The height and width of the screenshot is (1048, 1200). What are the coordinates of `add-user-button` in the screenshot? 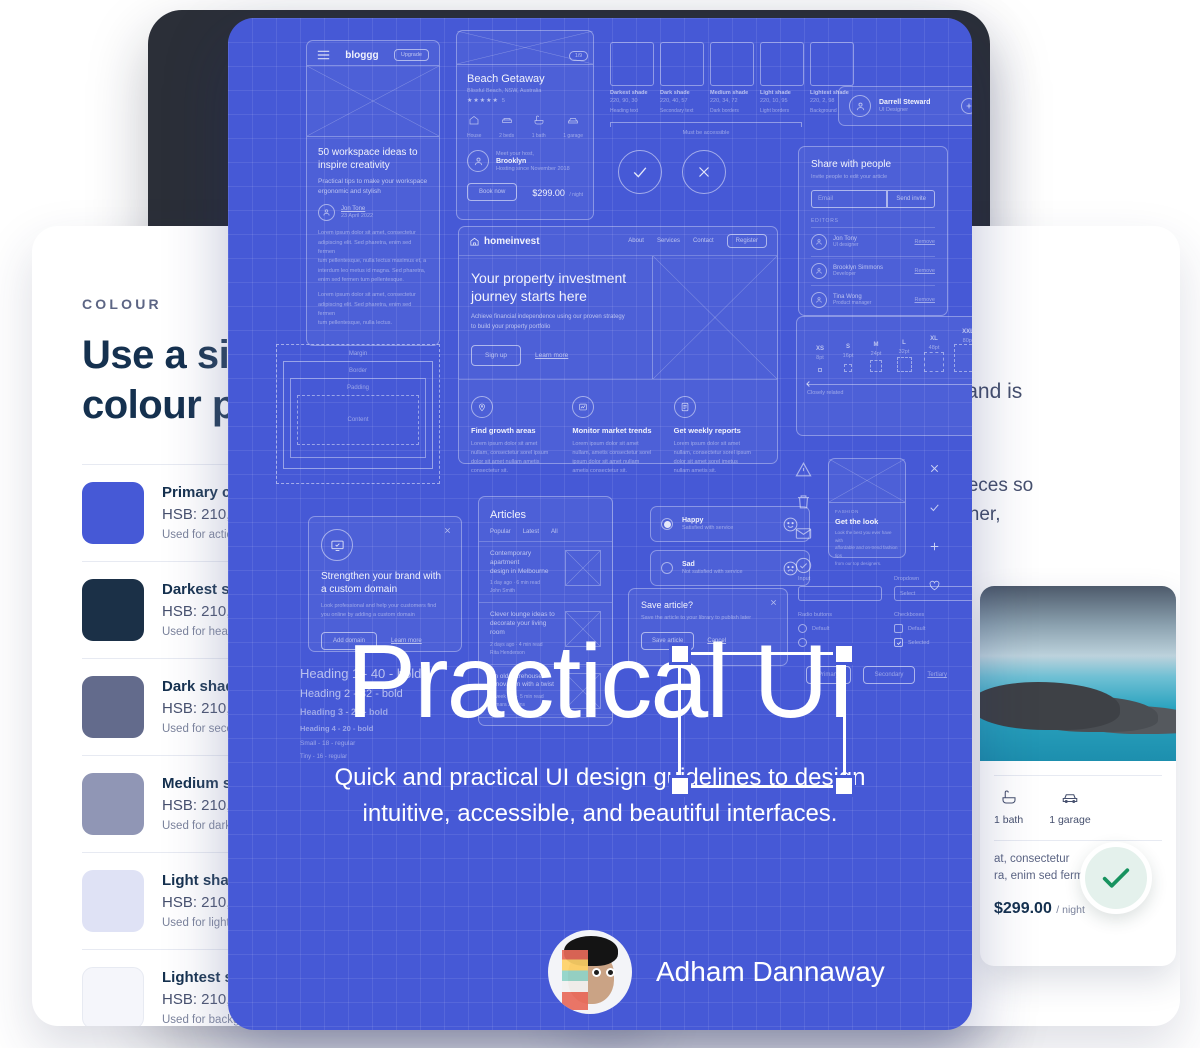 It's located at (966, 106).